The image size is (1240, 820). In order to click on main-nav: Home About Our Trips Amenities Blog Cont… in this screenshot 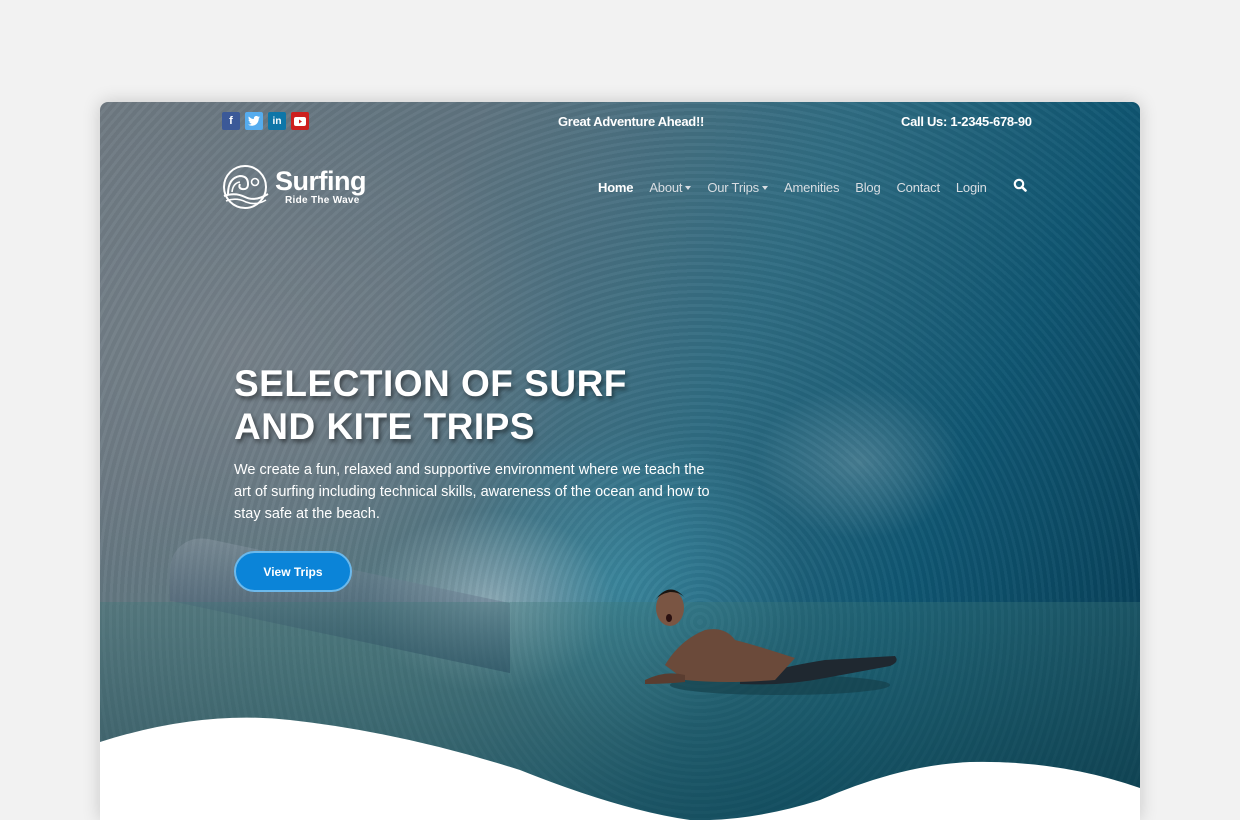, I will do `click(812, 187)`.